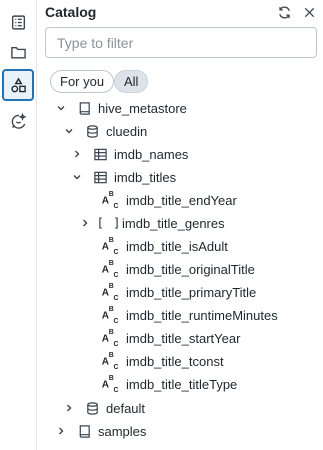  I want to click on tree-node-label: cluedin, so click(127, 131).